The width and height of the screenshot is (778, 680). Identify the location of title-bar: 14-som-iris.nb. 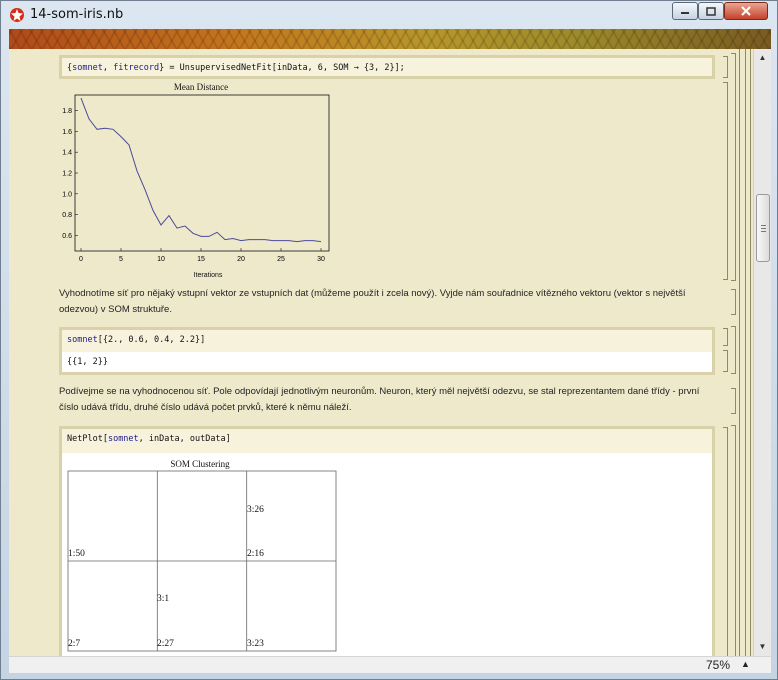
(389, 14).